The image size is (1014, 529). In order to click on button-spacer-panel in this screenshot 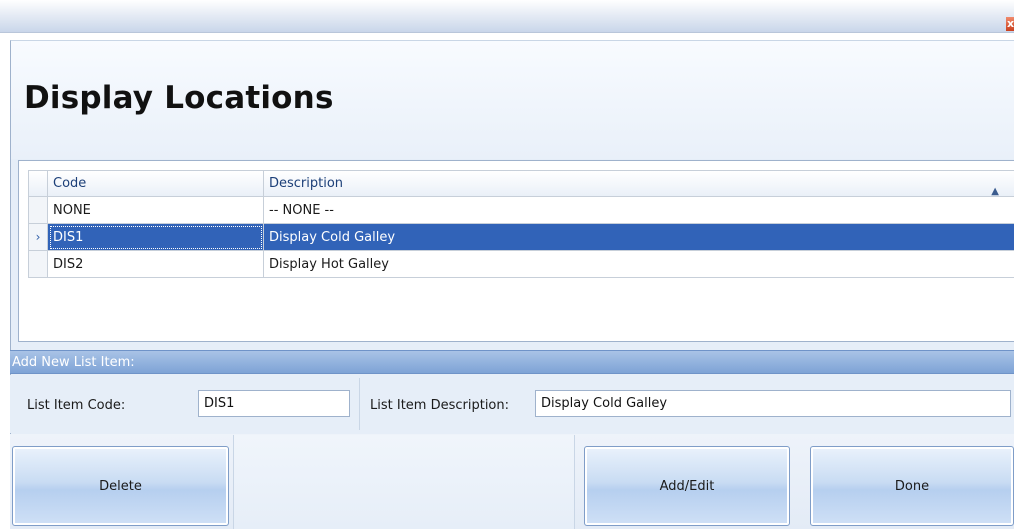, I will do `click(404, 482)`.